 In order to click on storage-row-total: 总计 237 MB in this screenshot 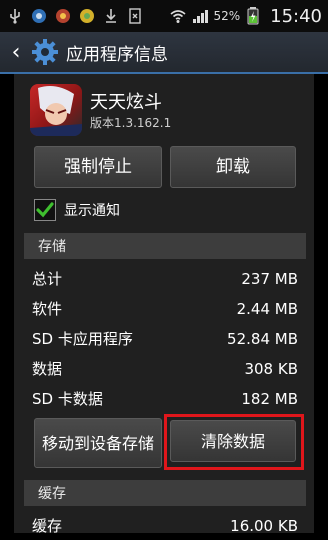, I will do `click(165, 278)`.